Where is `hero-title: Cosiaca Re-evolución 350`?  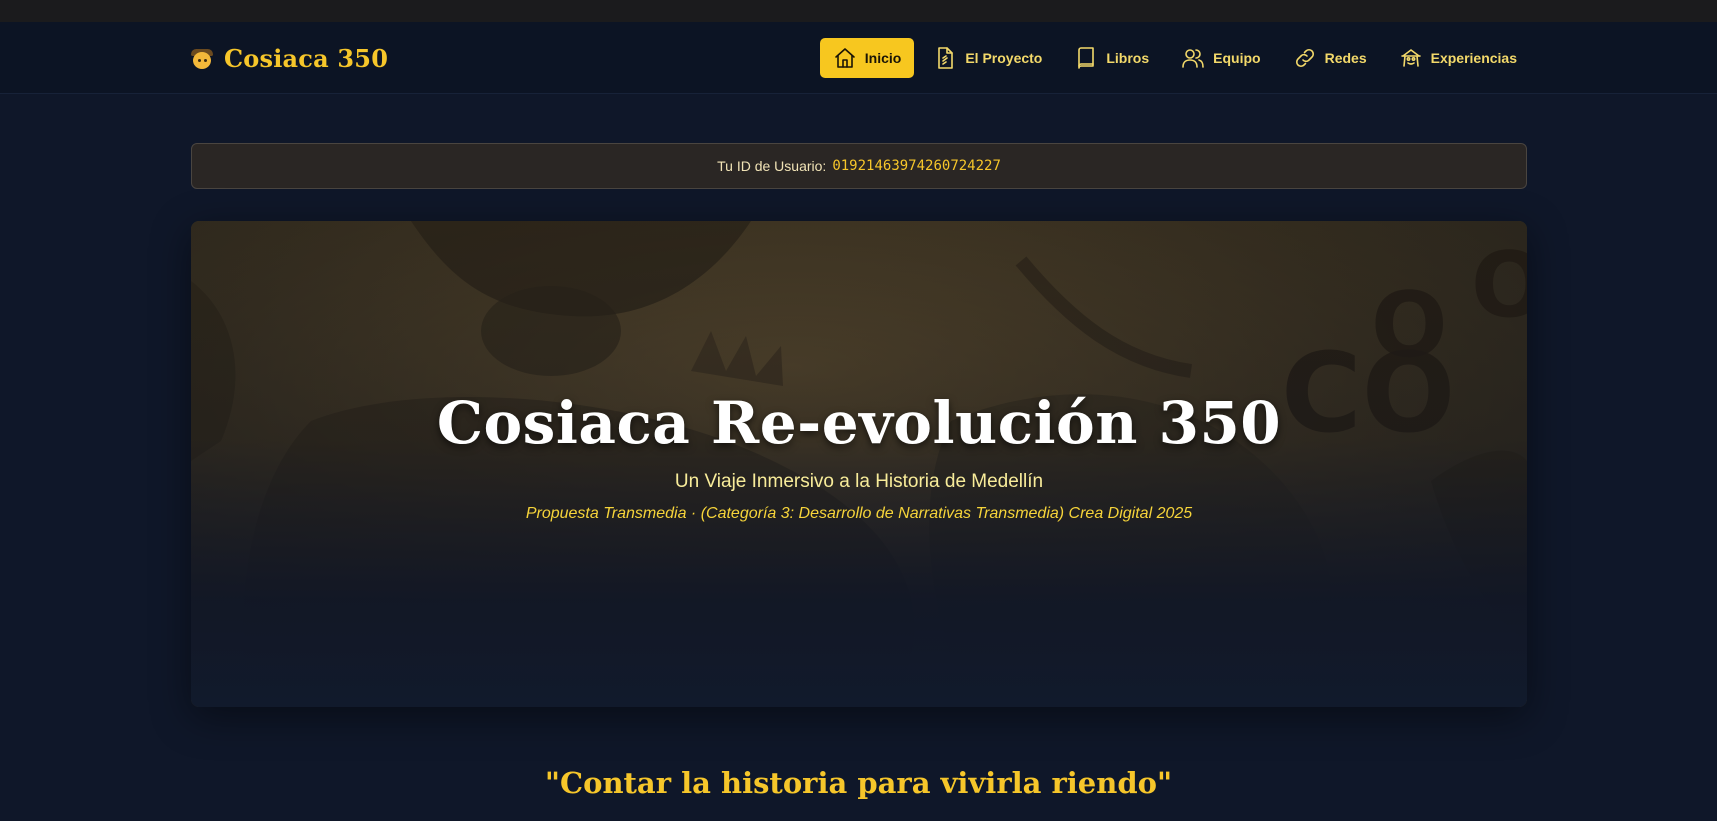
hero-title: Cosiaca Re-evolución 350 is located at coordinates (859, 423).